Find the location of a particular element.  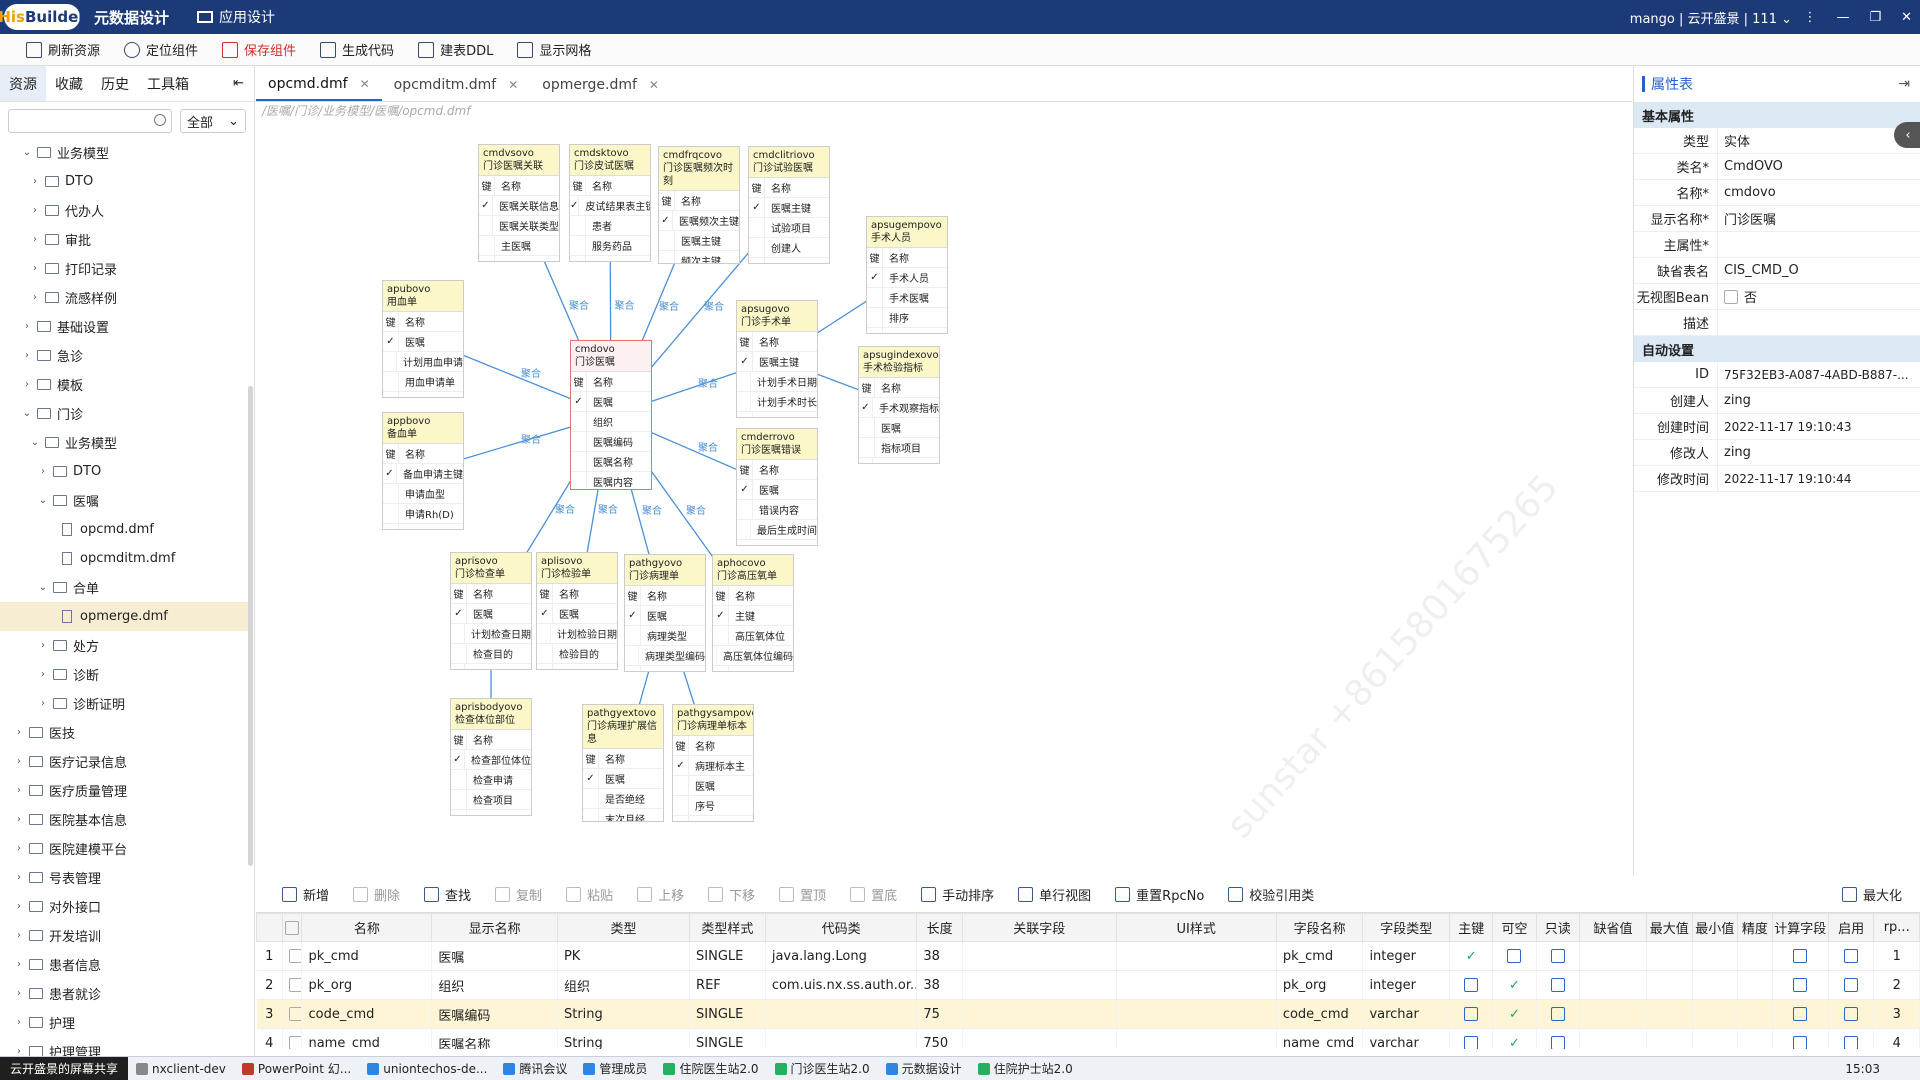

tree-folder-item: › 基础设置 is located at coordinates (125, 326).